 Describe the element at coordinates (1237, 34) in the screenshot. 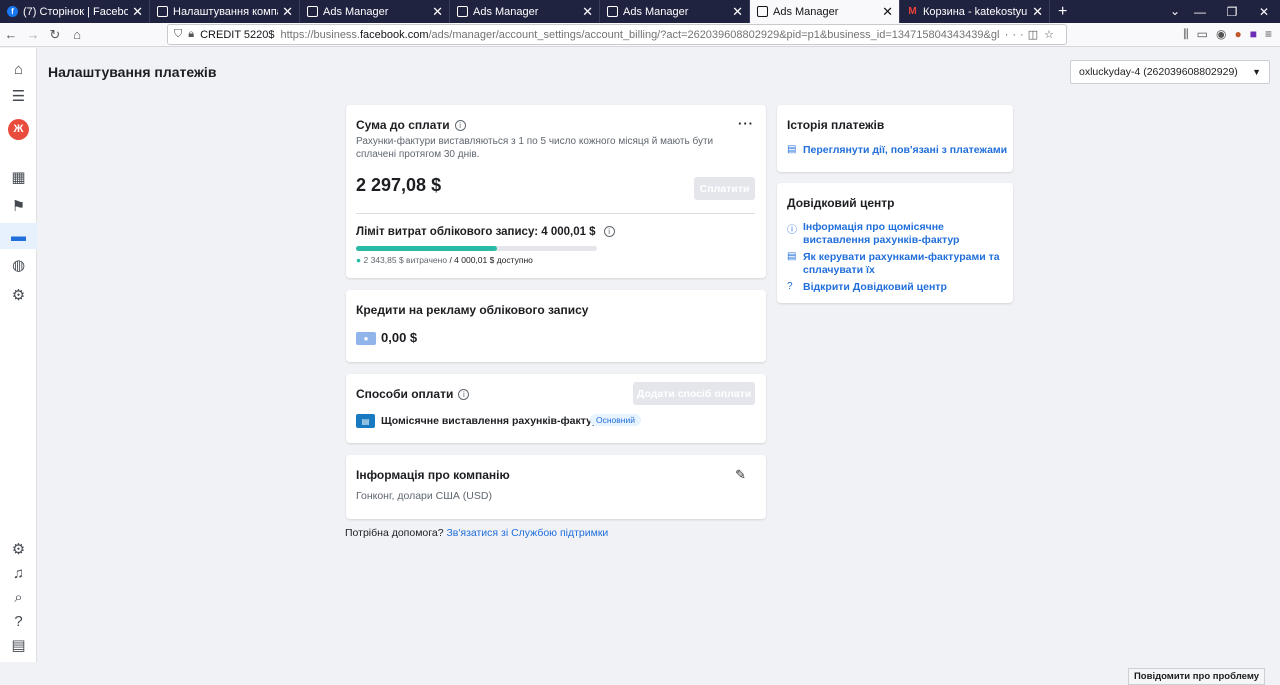

I see `extension-icon: ●` at that location.